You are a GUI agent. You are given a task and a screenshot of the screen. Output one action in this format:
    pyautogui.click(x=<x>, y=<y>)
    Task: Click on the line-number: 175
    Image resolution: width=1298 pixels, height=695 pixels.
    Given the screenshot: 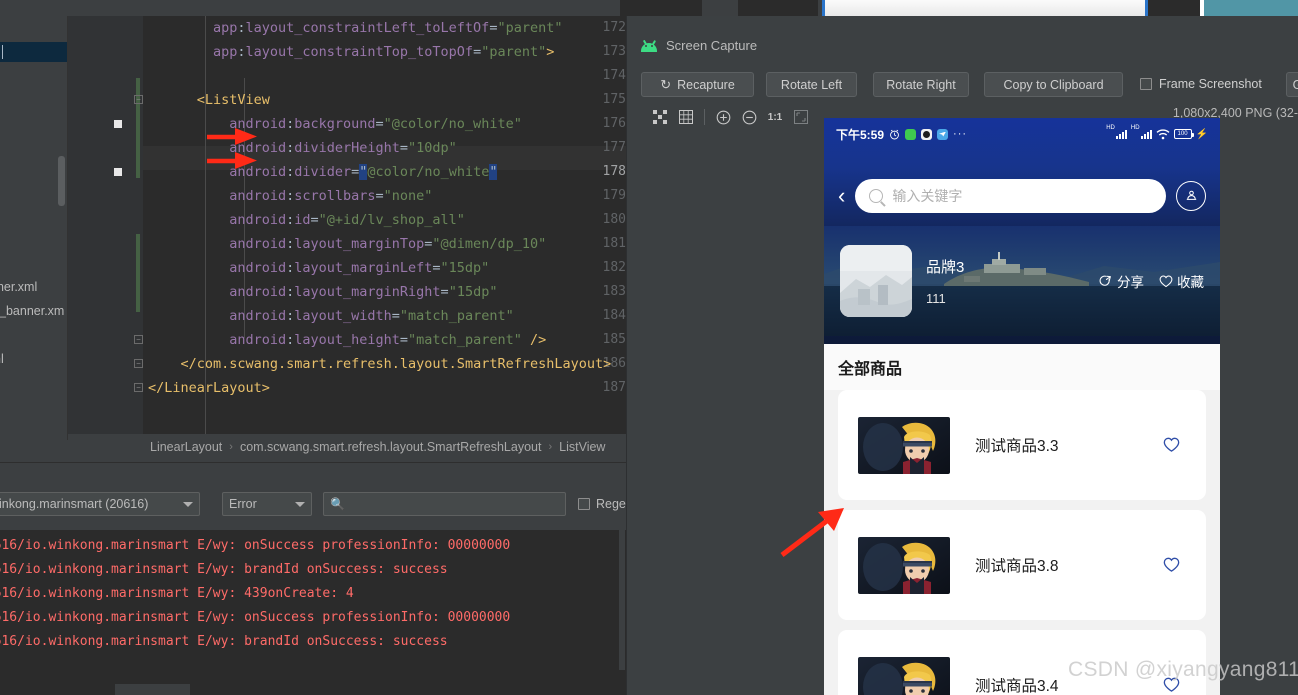 What is the action you would take?
    pyautogui.click(x=614, y=99)
    